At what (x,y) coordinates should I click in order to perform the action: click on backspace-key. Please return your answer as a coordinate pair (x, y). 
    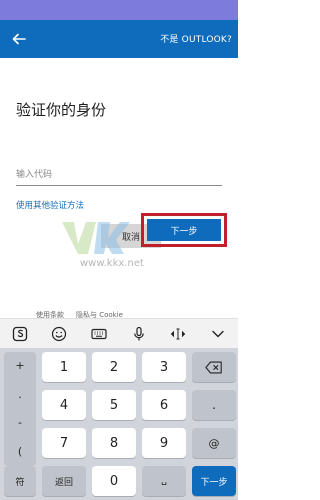
    Looking at the image, I should click on (214, 367).